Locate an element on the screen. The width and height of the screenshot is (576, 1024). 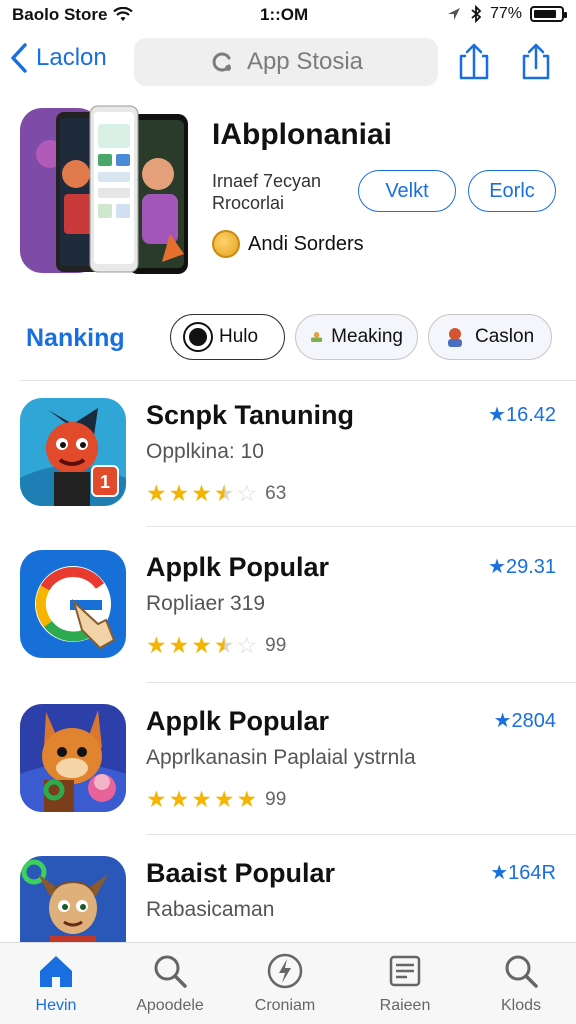
battery-percent: 77% is located at coordinates (505, 13).